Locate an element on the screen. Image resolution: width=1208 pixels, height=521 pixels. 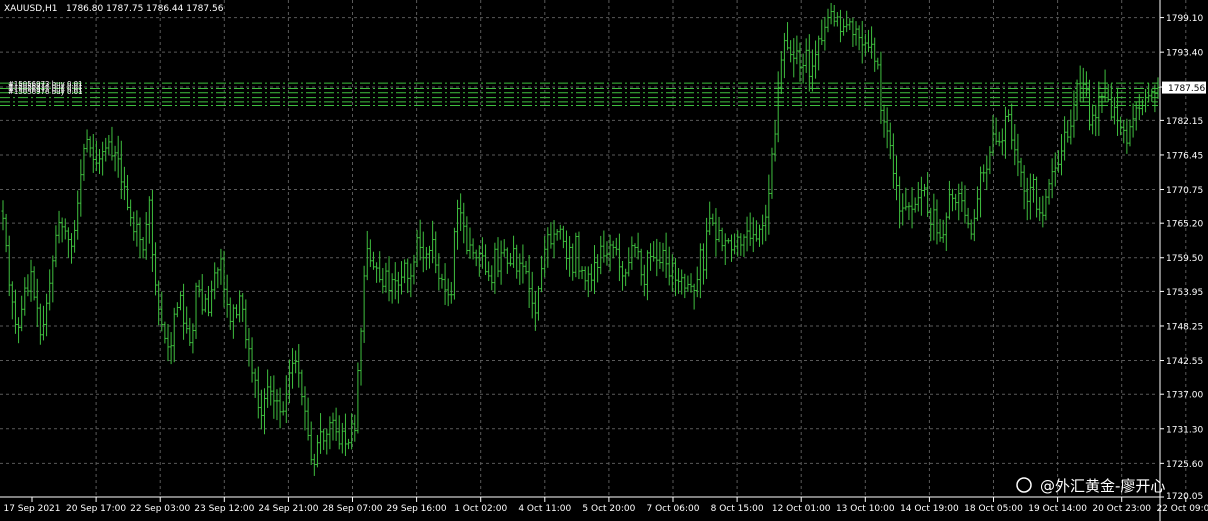
price-tick-label: 1776.45 is located at coordinates (1184, 156).